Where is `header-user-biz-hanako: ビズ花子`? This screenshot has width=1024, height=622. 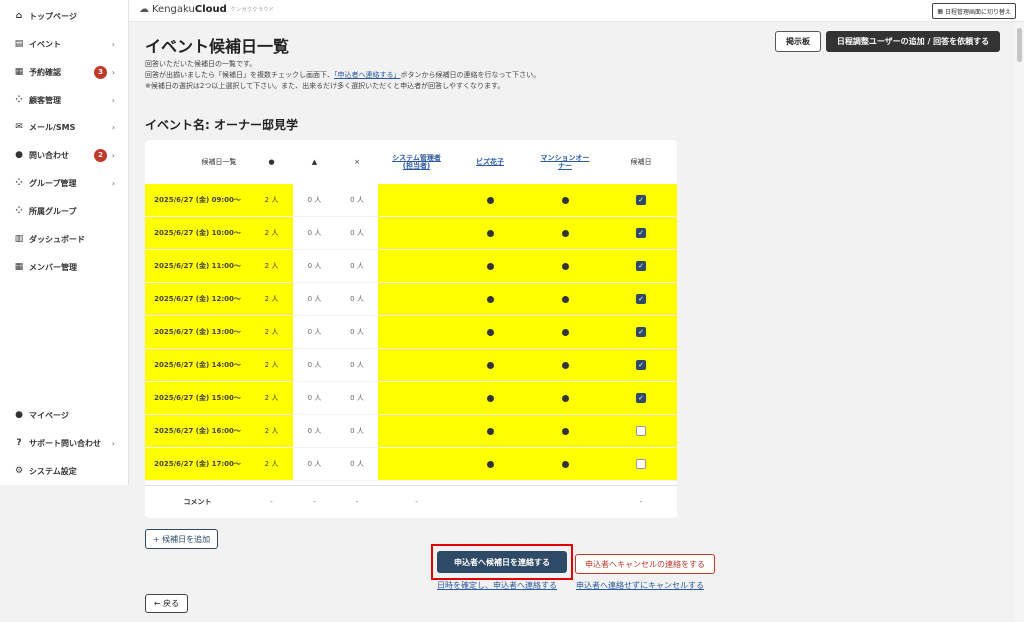 header-user-biz-hanako: ビズ花子 is located at coordinates (490, 162).